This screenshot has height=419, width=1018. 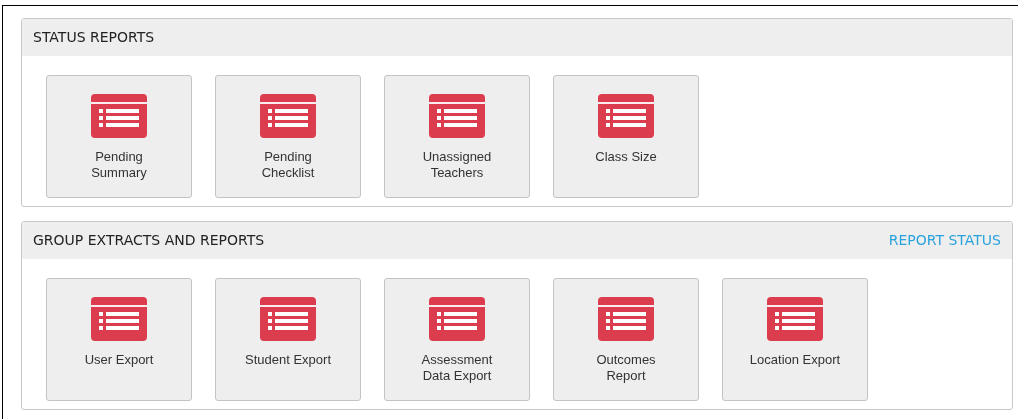 What do you see at coordinates (149, 240) in the screenshot?
I see `panel-title: GROUP EXTRACTS AND REPORTS` at bounding box center [149, 240].